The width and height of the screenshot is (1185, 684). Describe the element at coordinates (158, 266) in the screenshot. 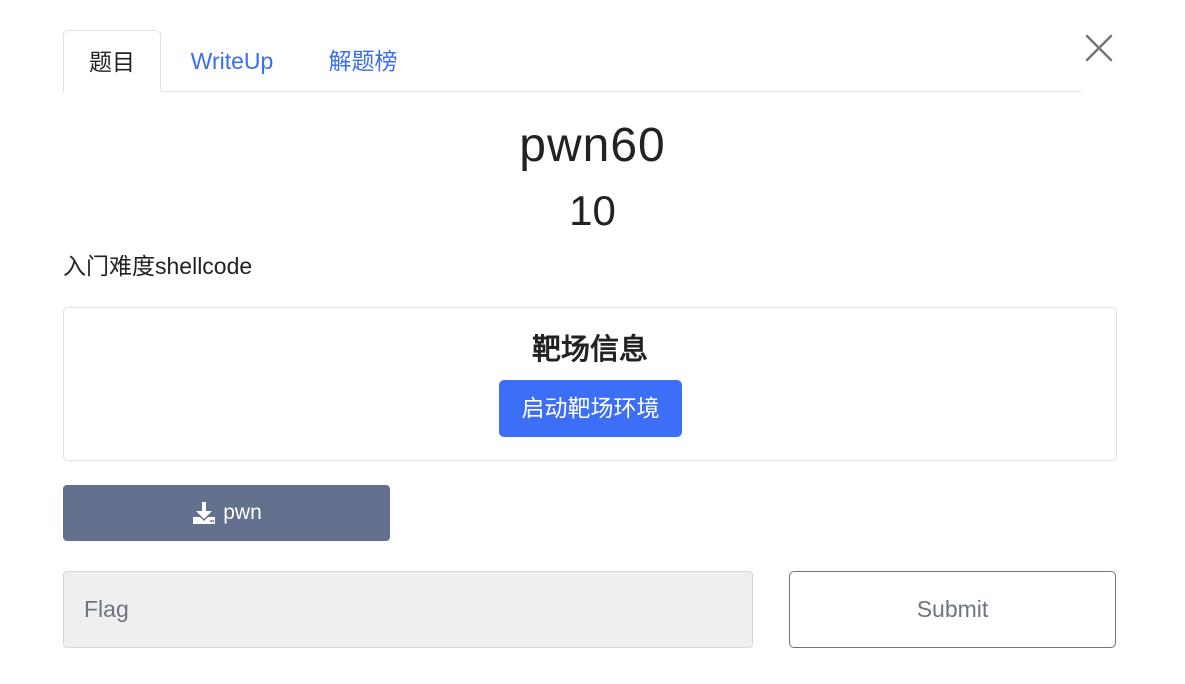

I see `challenge-description: 入门难度shellcode` at that location.